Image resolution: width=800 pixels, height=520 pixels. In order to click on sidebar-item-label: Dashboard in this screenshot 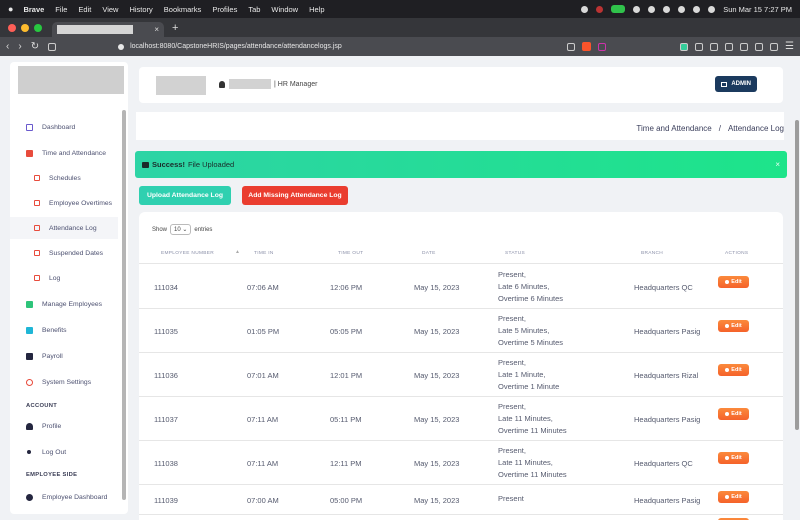, I will do `click(59, 127)`.